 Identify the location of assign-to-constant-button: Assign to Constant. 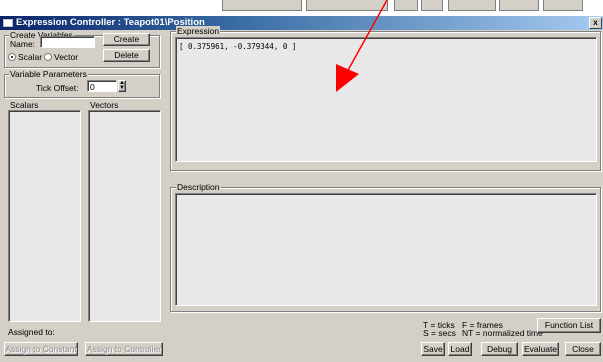
(41, 349).